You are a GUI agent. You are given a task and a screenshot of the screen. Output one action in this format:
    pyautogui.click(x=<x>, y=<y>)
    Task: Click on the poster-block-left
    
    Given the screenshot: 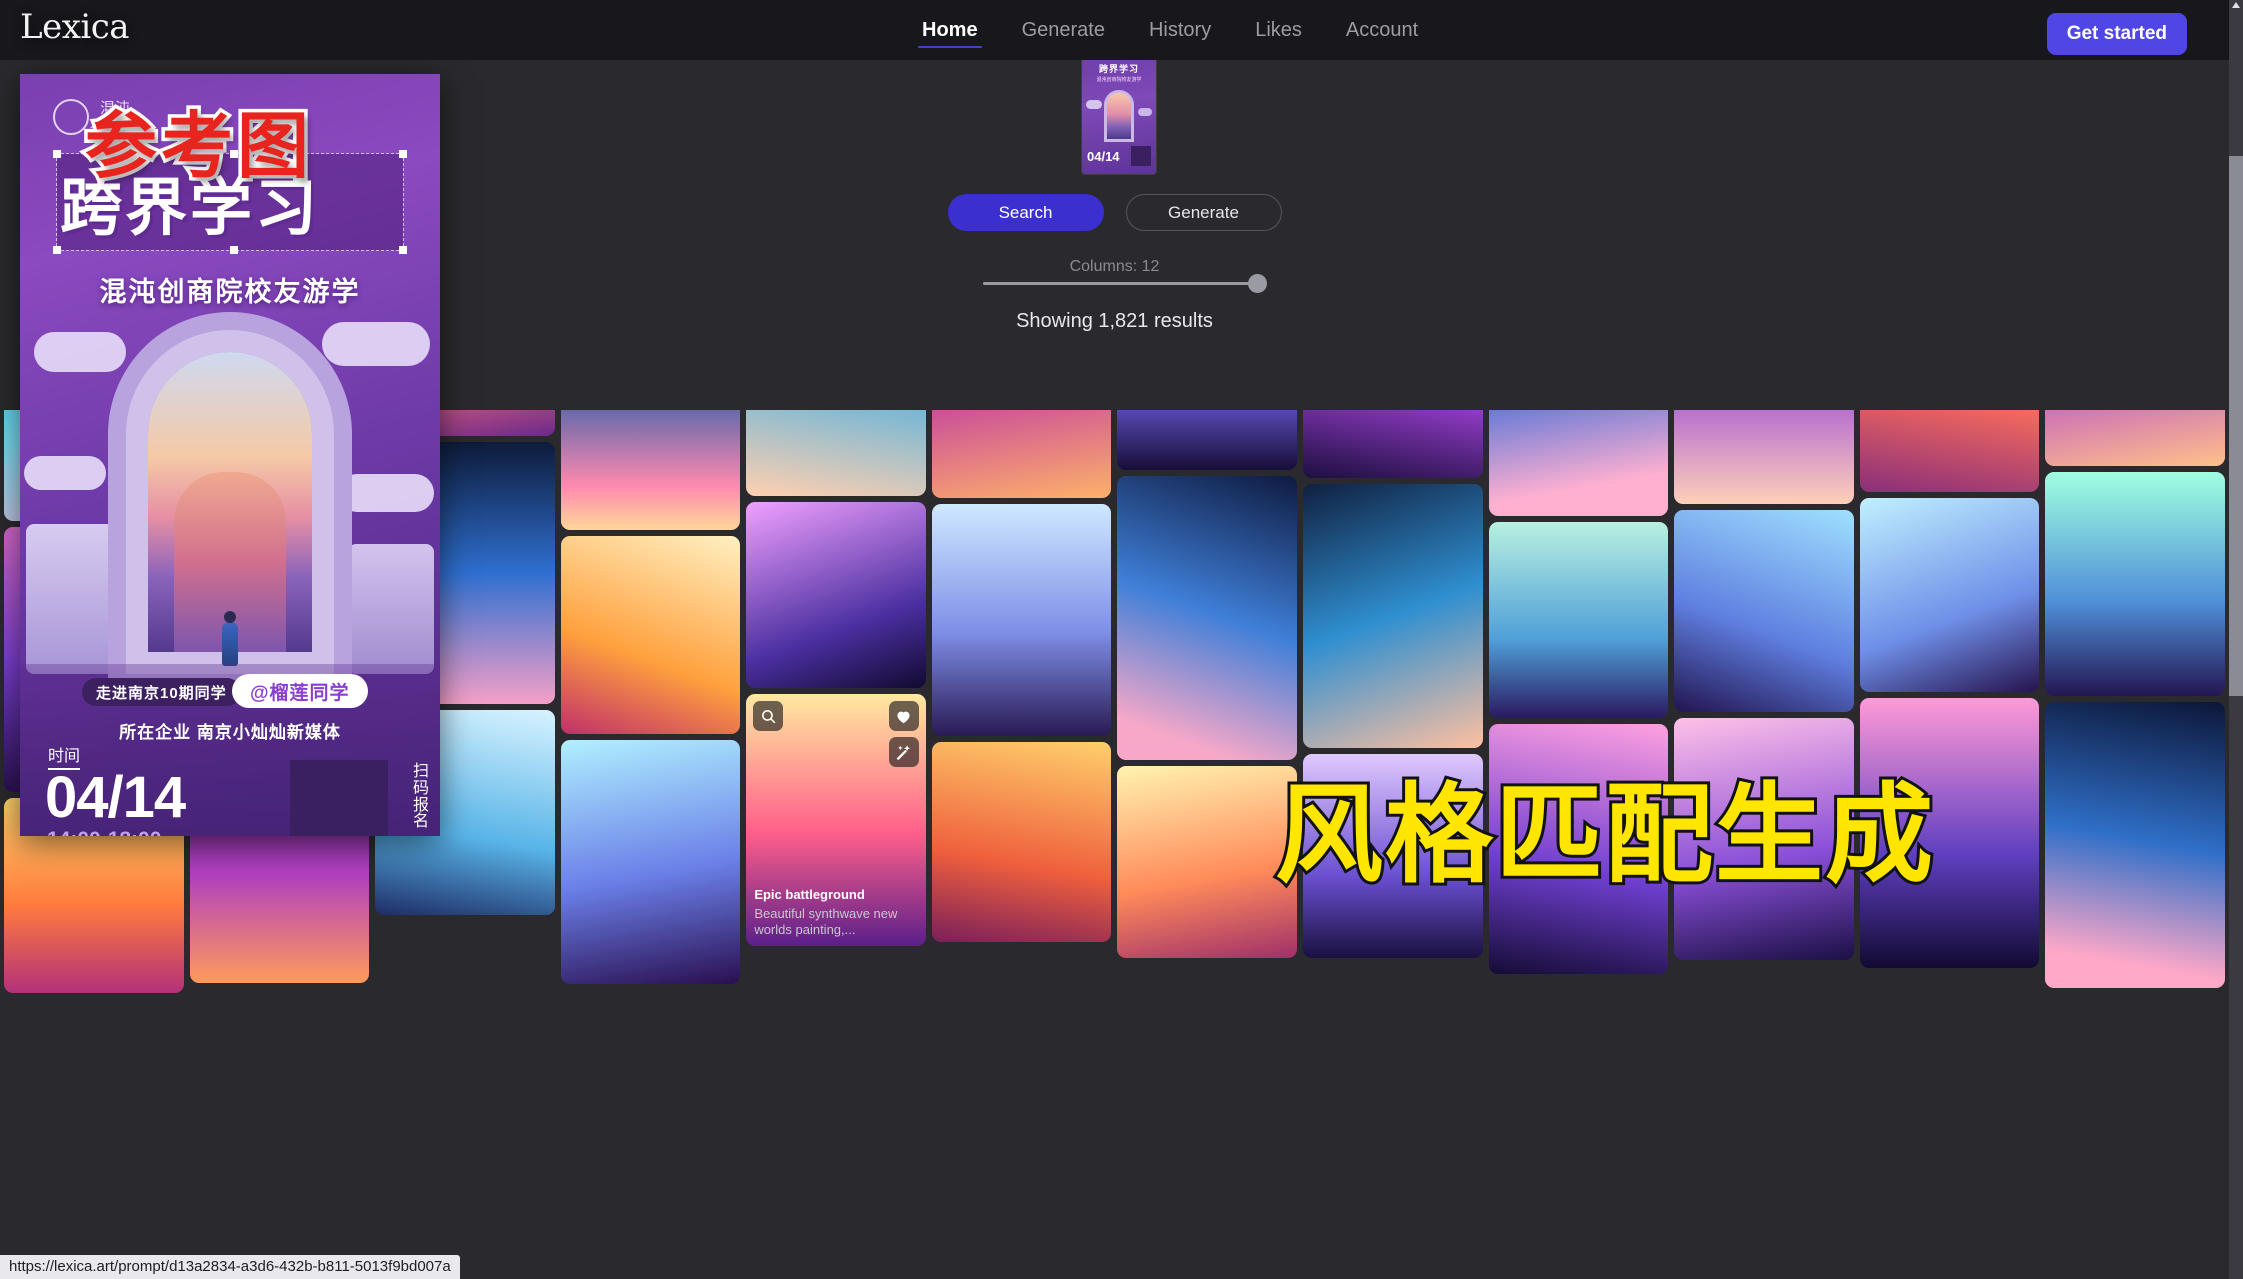 What is the action you would take?
    pyautogui.click(x=72, y=599)
    